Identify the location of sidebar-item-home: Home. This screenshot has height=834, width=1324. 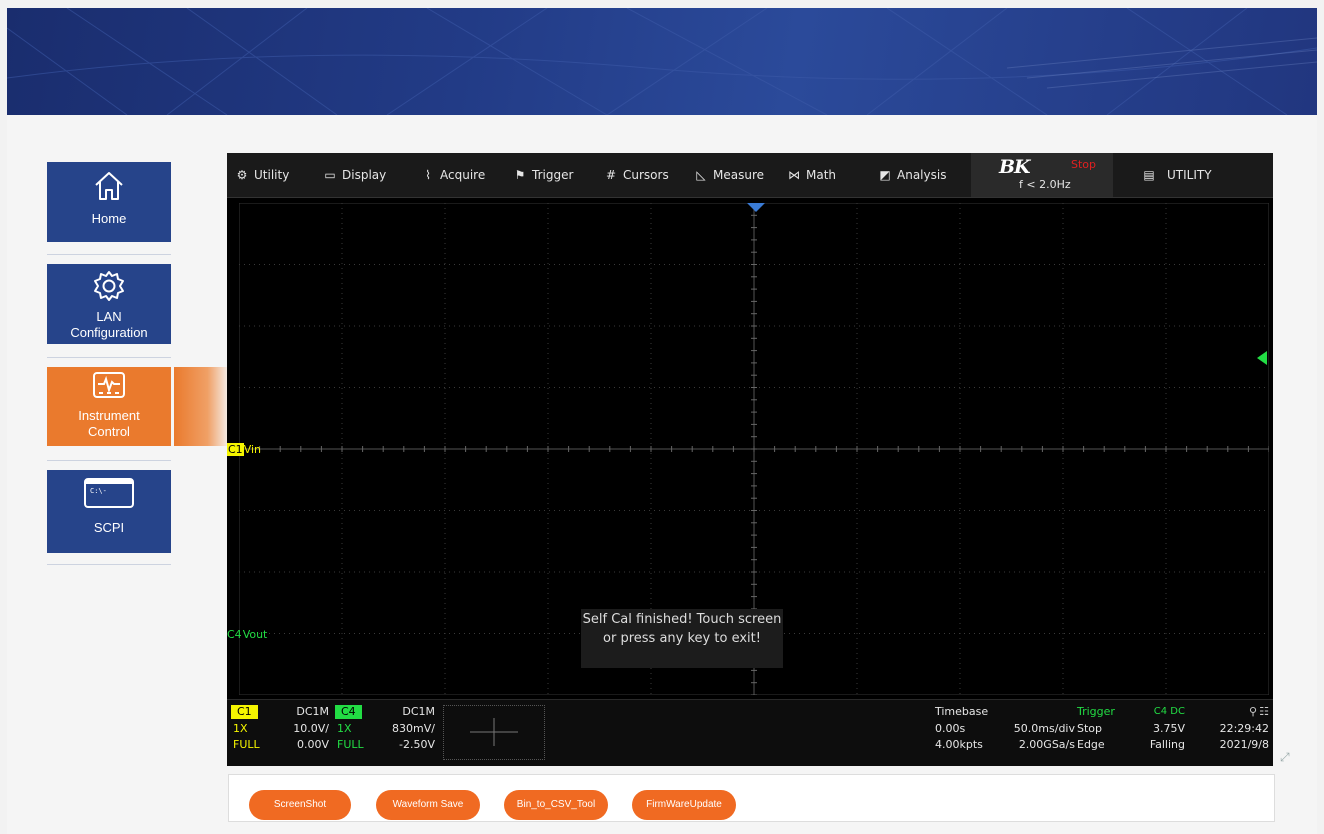
(109, 202).